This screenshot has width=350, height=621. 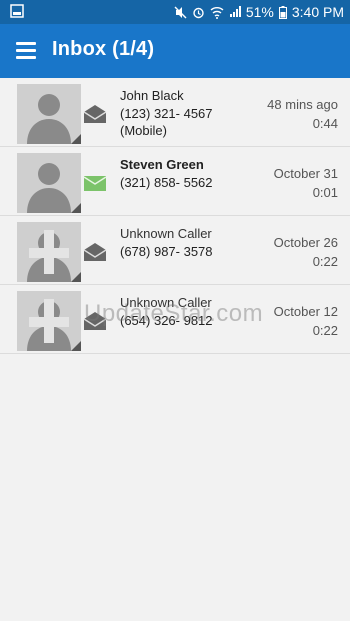 I want to click on wifi-icon, so click(x=217, y=12).